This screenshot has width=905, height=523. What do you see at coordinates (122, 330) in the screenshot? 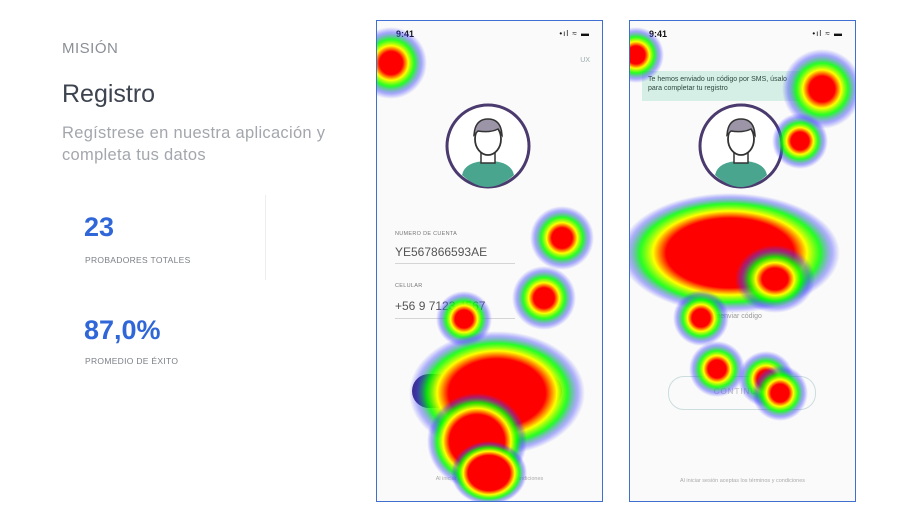
I see `success-rate-value: 87,0%` at bounding box center [122, 330].